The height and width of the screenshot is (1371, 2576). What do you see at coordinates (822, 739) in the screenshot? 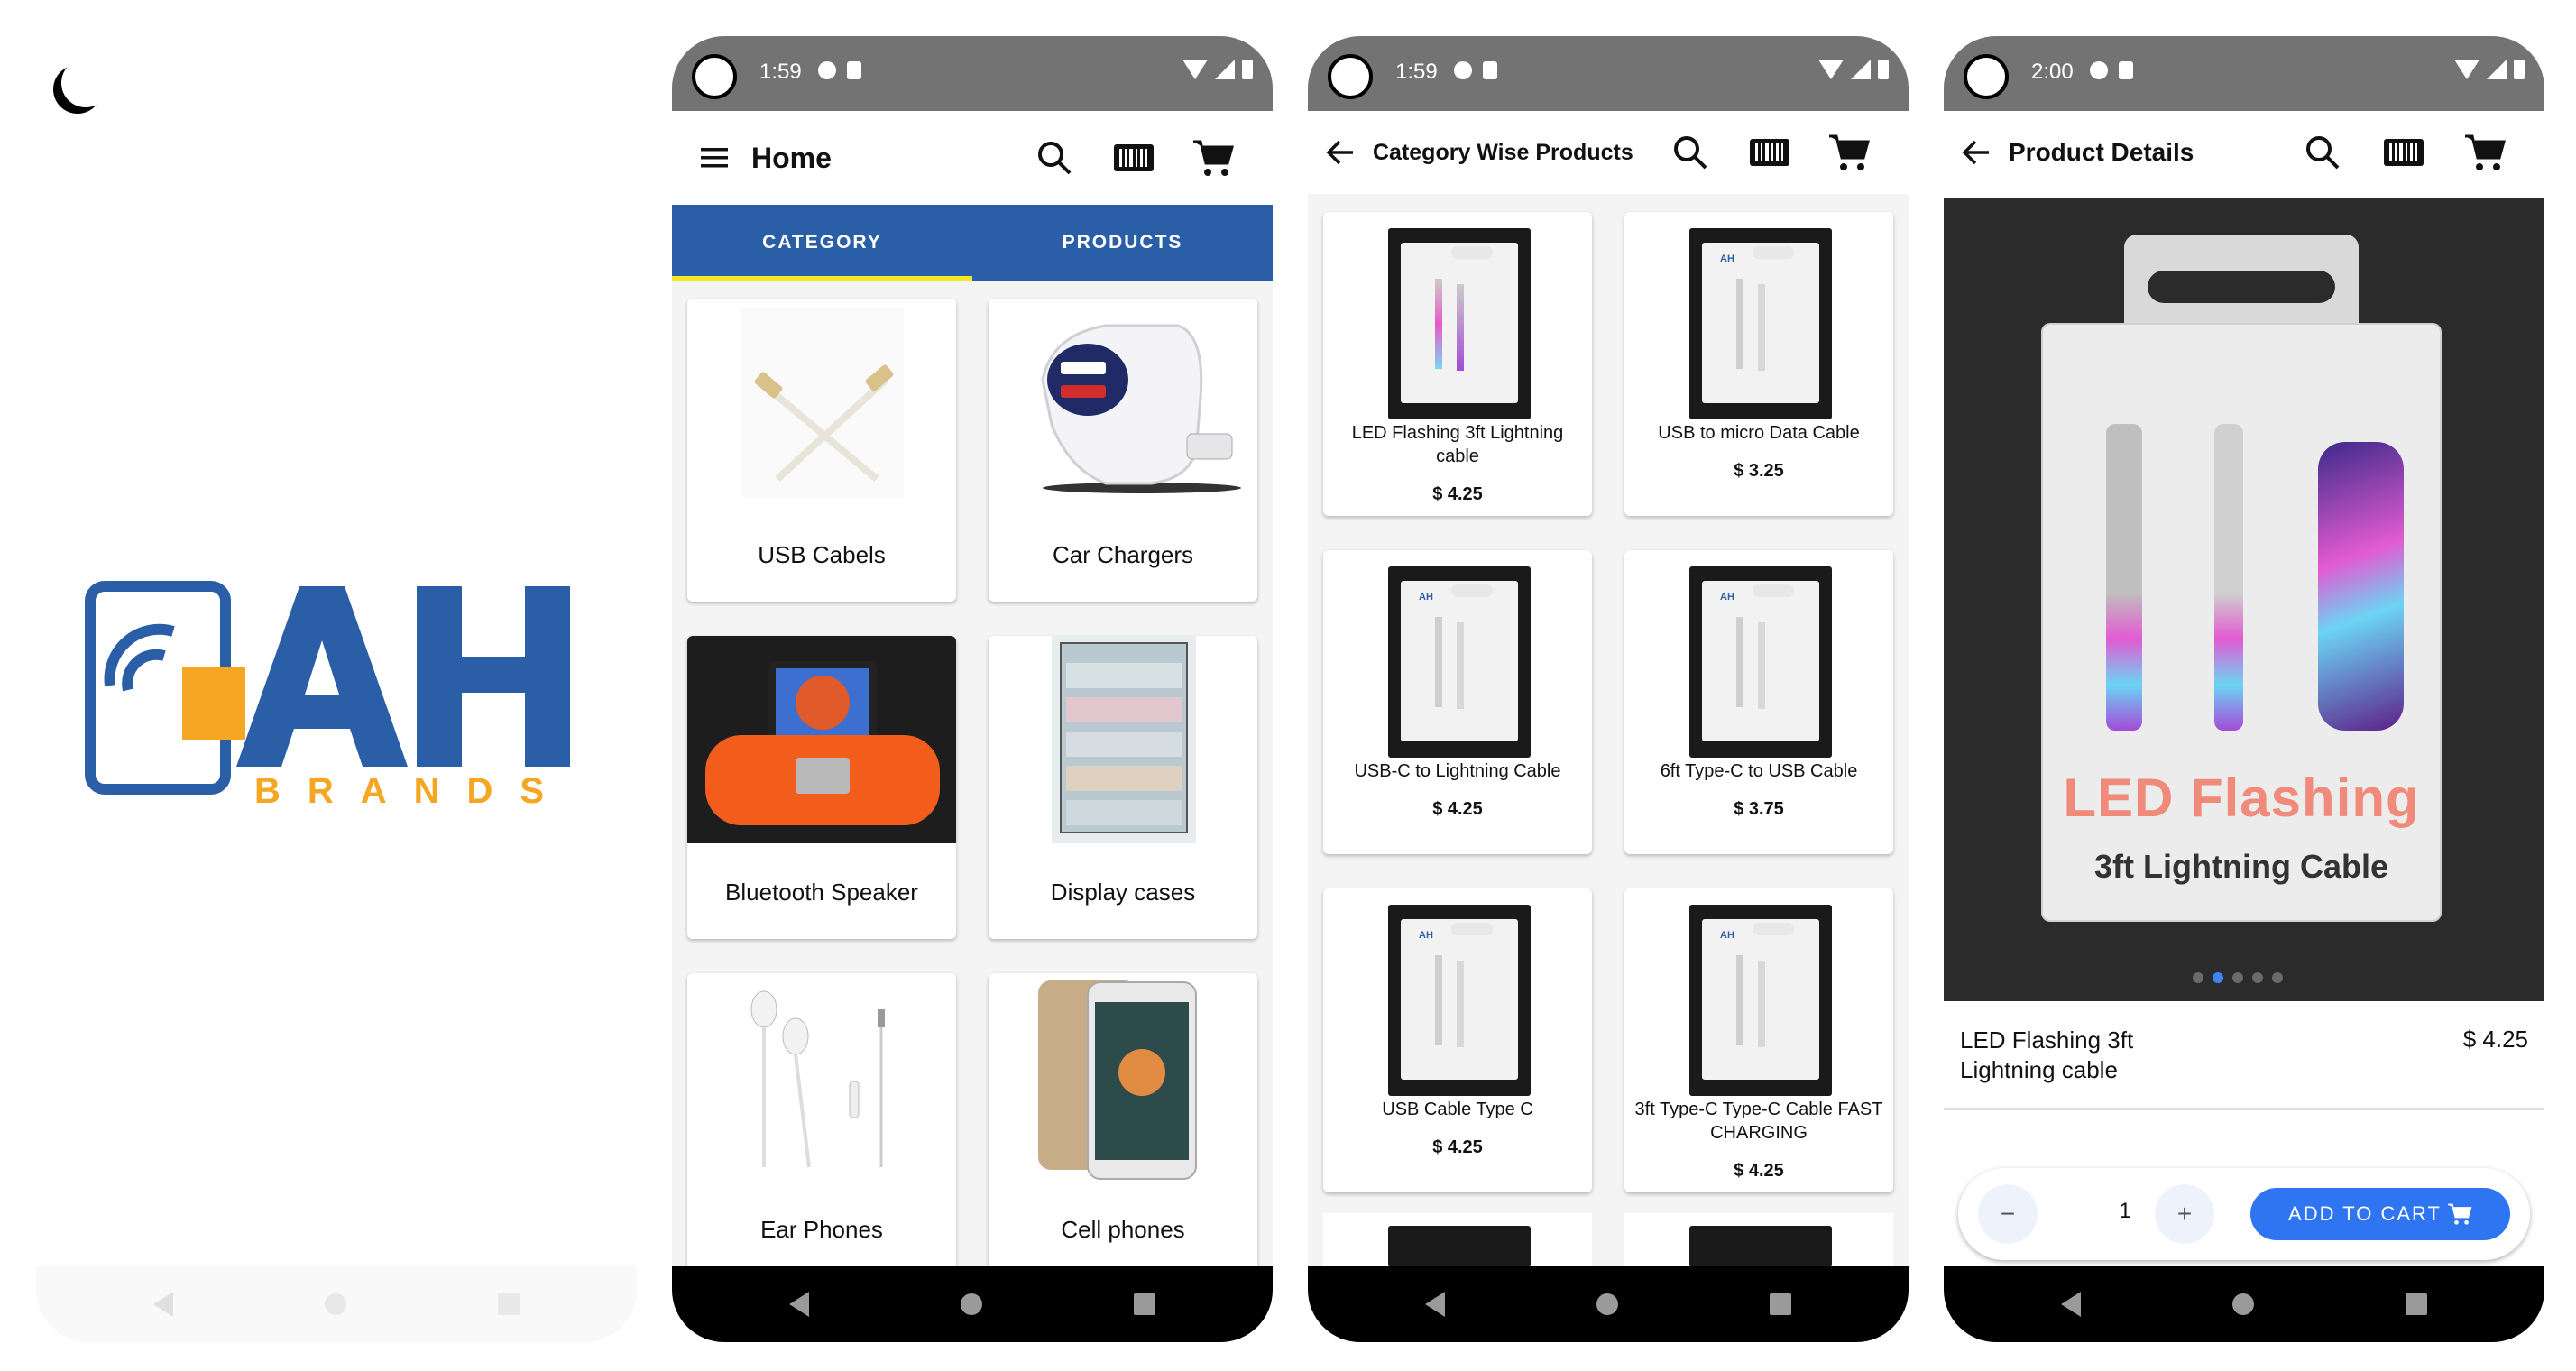
I see `bluetooth-speaker-image` at bounding box center [822, 739].